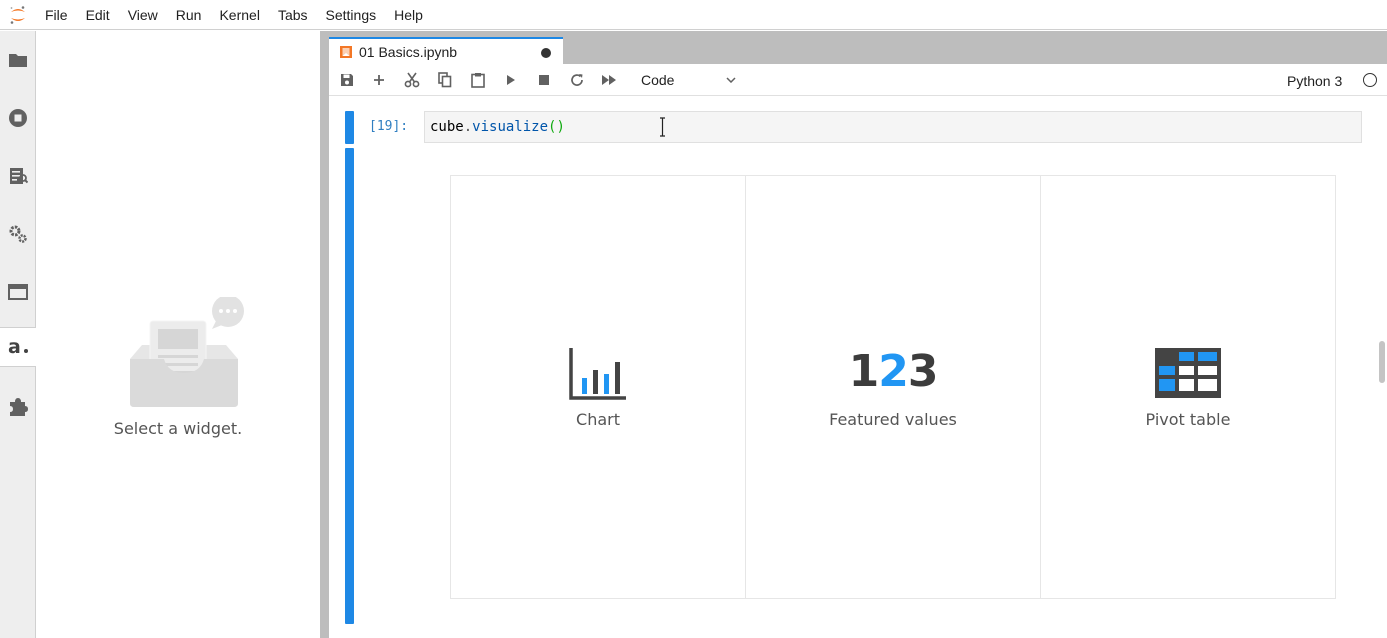 Image resolution: width=1387 pixels, height=638 pixels. I want to click on running-sessions-button, so click(18, 118).